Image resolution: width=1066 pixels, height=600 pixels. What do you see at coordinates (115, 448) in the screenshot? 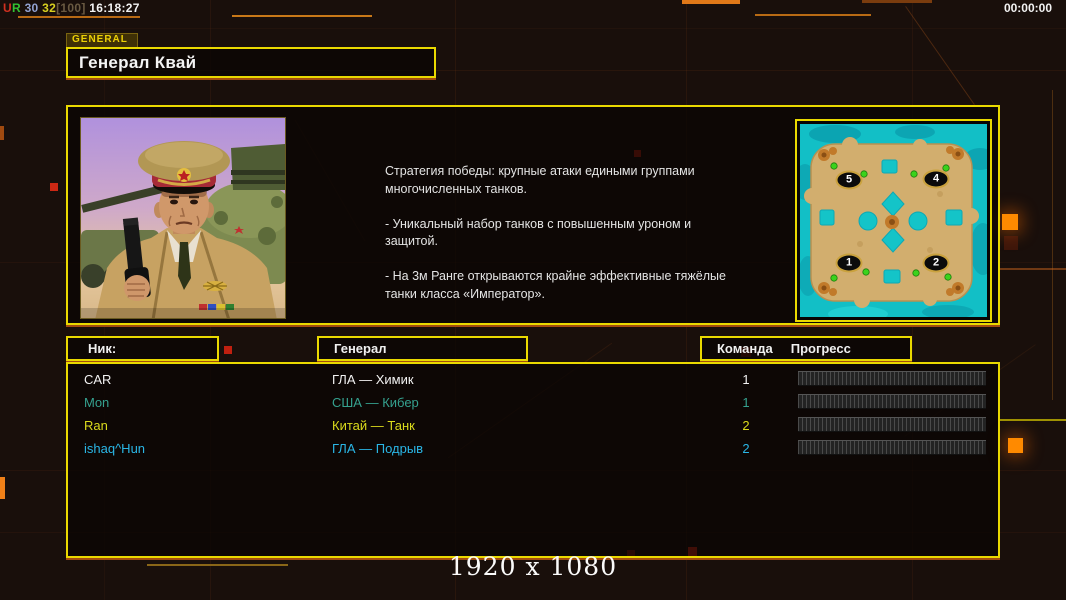
I see `player-nick: ishaq^Hun` at bounding box center [115, 448].